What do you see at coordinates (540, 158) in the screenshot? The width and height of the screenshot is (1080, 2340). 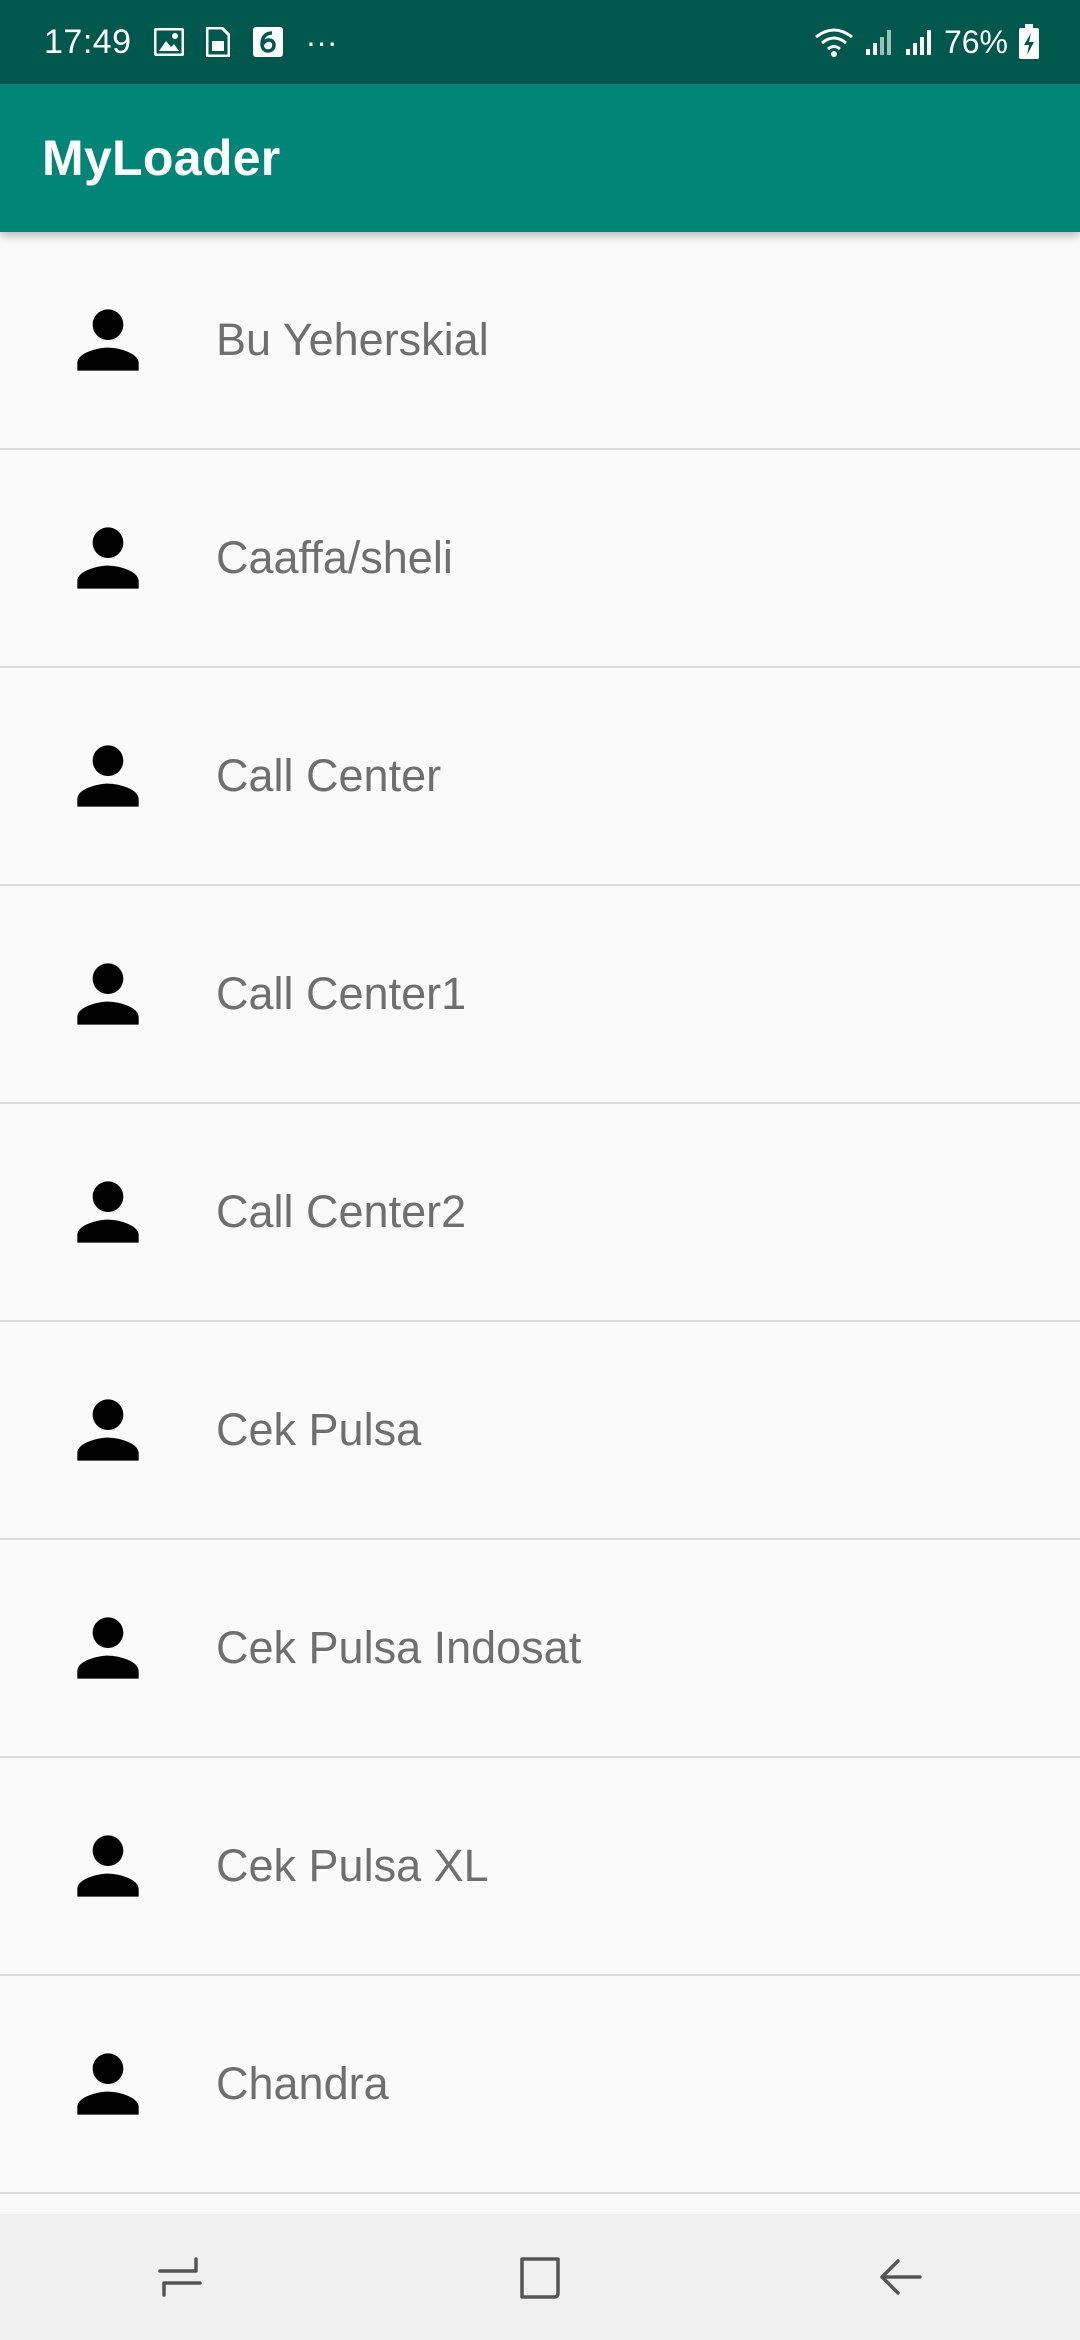 I see `app-bar: MyLoader` at bounding box center [540, 158].